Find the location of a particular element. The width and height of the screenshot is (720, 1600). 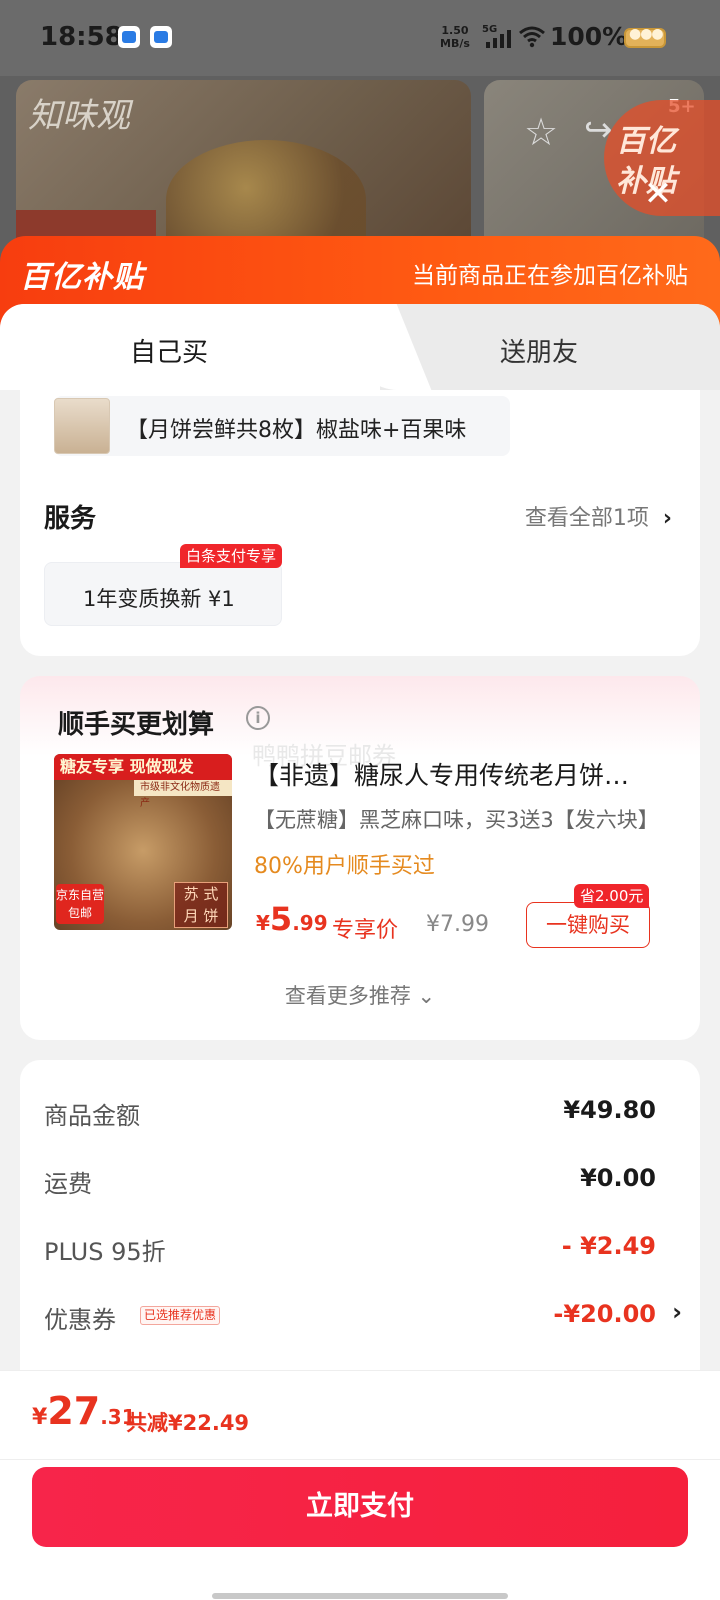

battery-percent: 100% is located at coordinates (589, 36).